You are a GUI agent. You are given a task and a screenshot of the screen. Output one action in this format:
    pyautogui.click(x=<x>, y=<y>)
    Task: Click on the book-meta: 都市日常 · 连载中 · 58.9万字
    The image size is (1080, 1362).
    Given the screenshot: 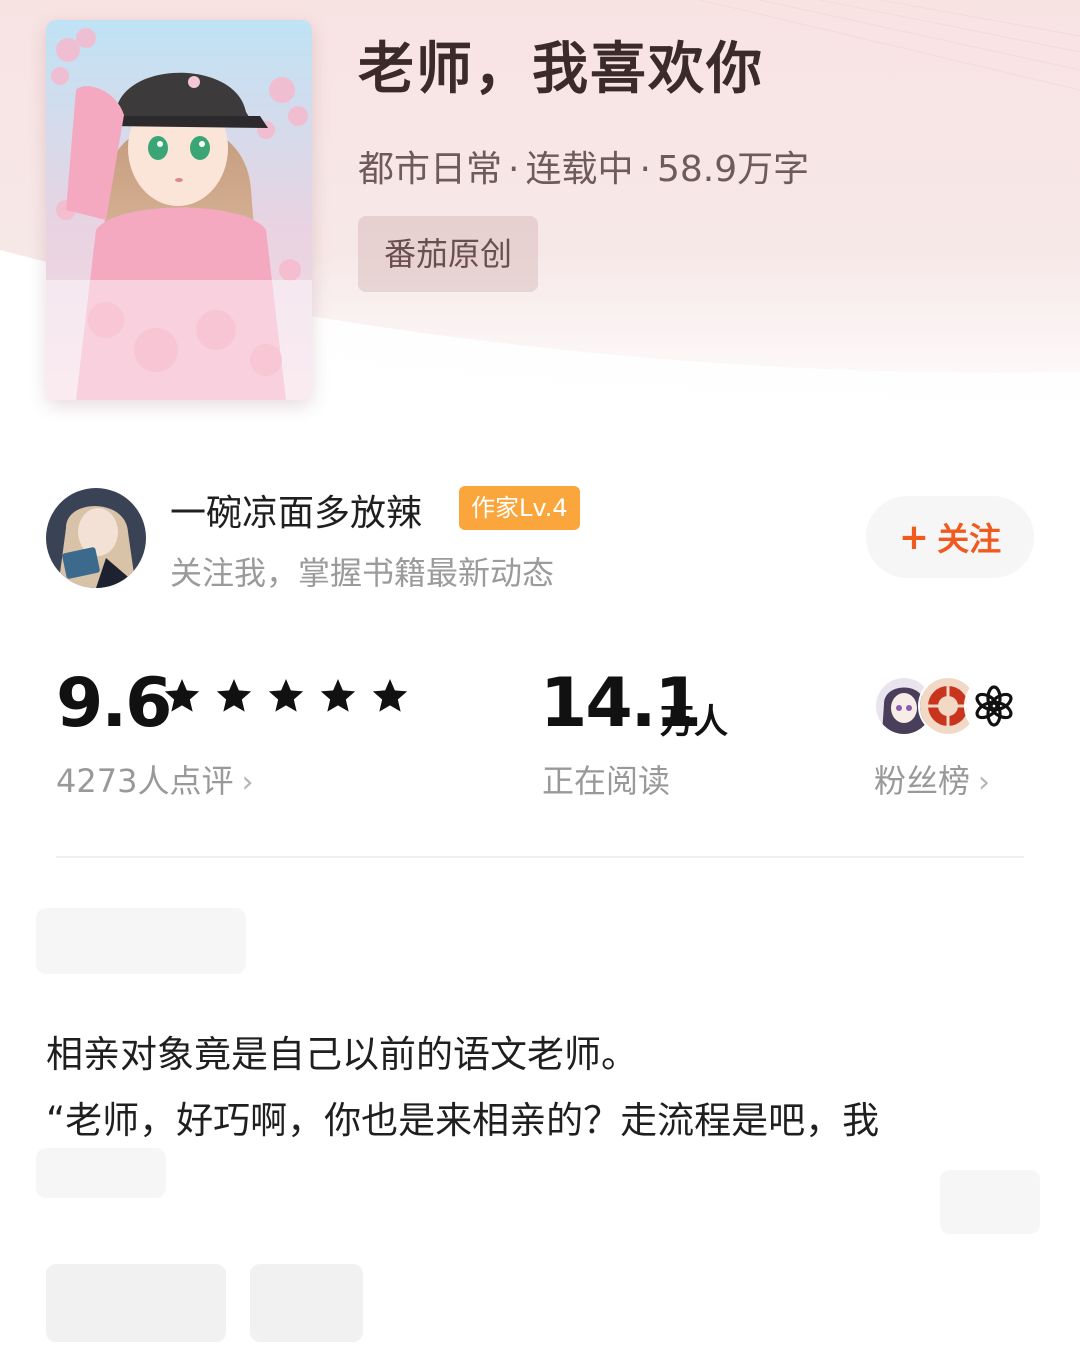 What is the action you would take?
    pyautogui.click(x=583, y=166)
    